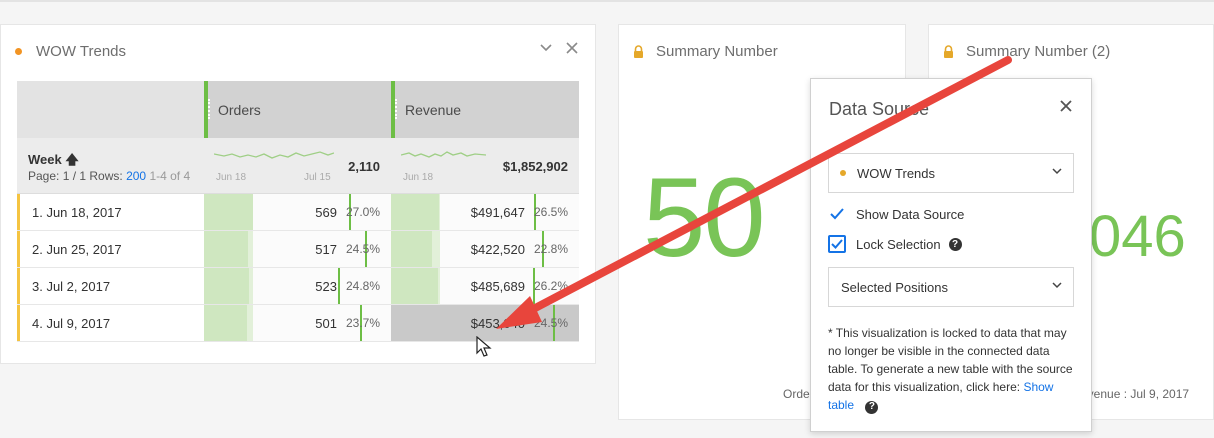 The height and width of the screenshot is (438, 1214). I want to click on lock-icon, so click(948, 51).